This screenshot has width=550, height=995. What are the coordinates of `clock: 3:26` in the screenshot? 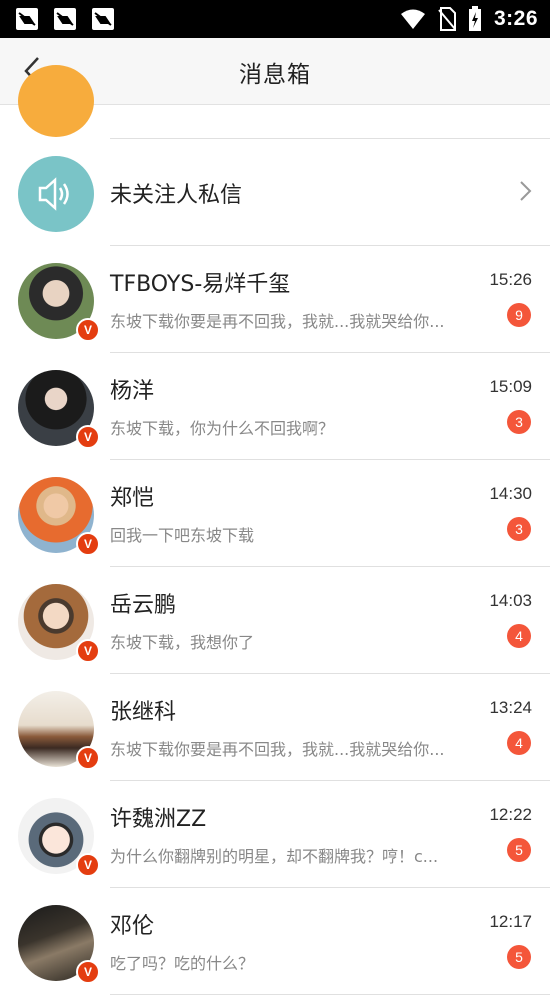 It's located at (515, 18).